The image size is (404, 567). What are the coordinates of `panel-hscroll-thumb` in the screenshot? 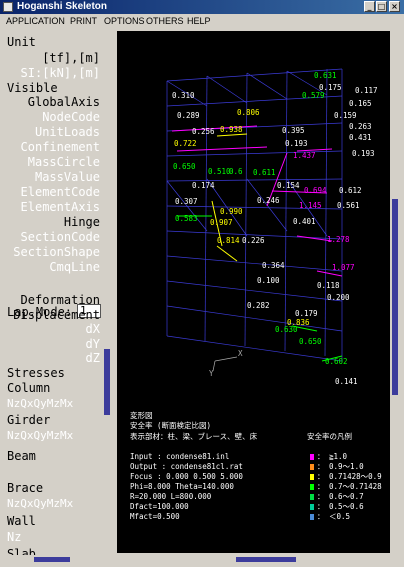 It's located at (52, 559).